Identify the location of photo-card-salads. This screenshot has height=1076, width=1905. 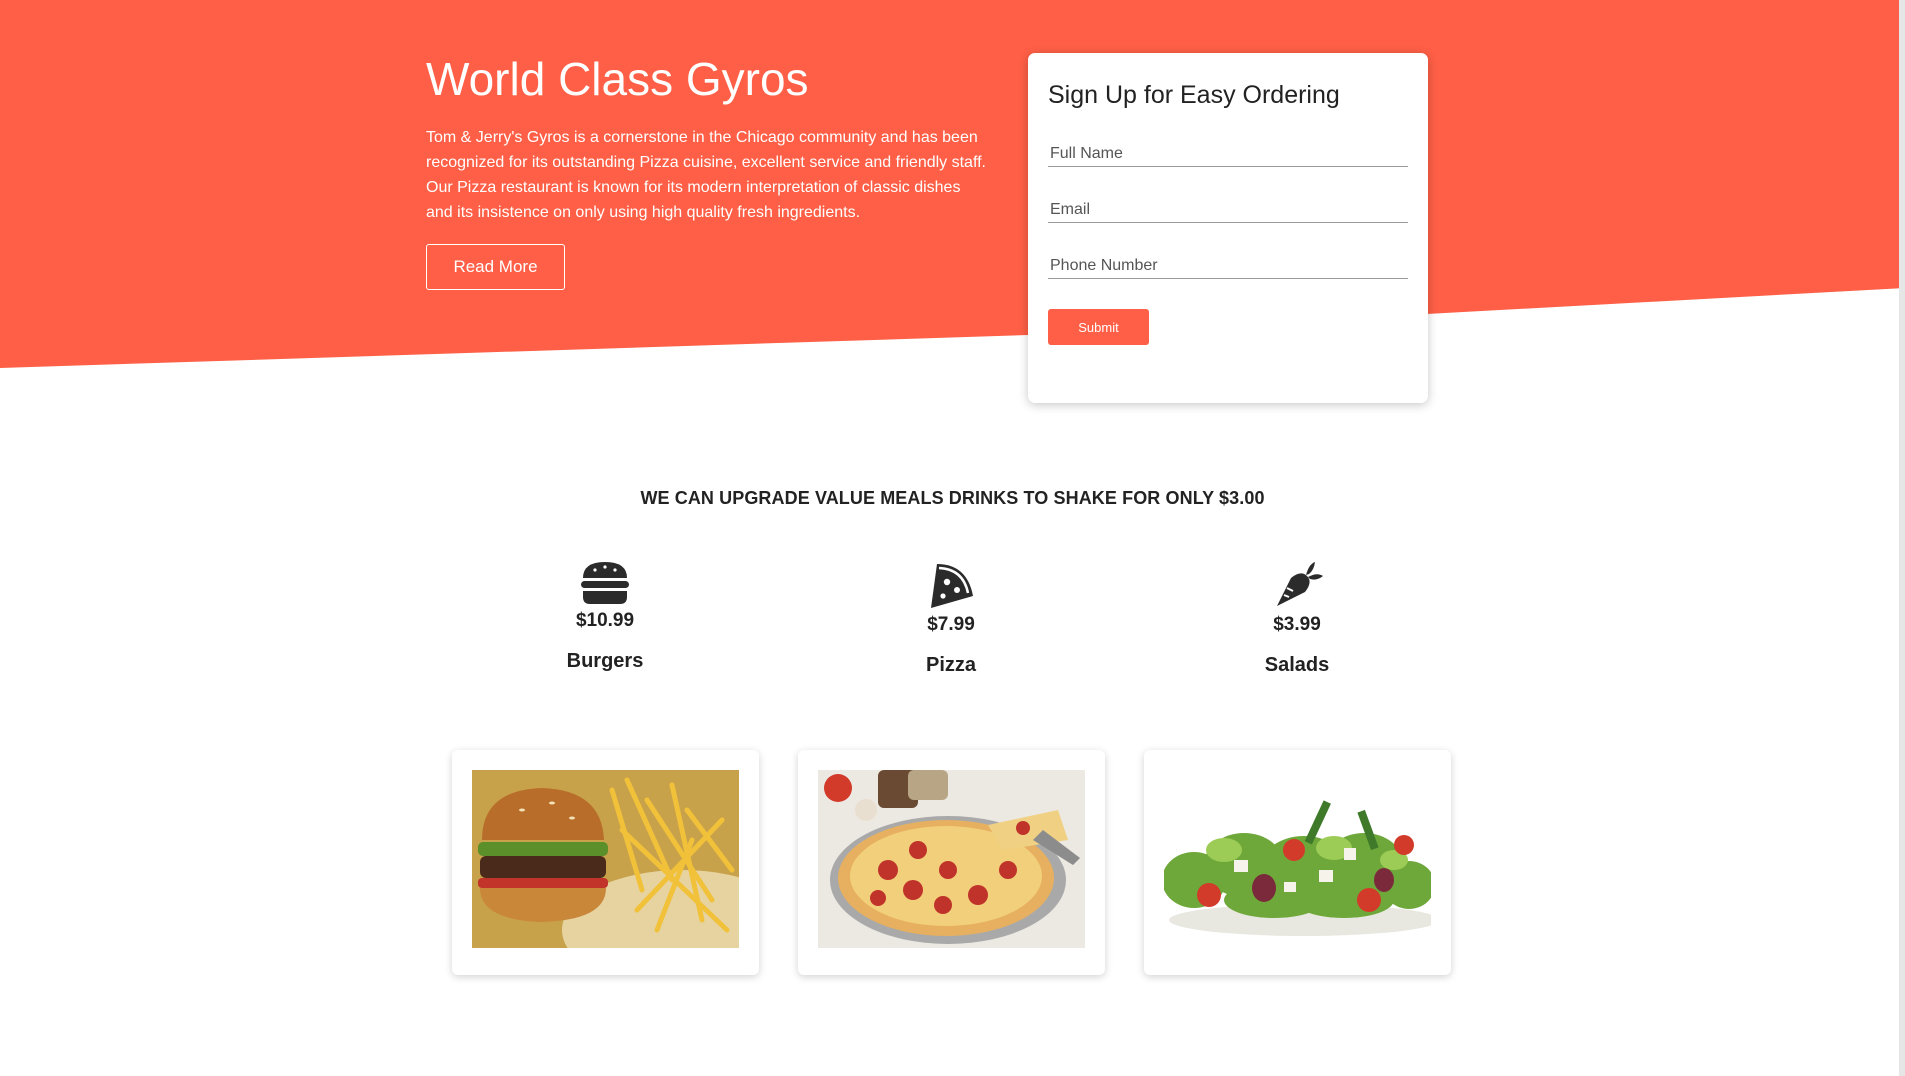
(1297, 862).